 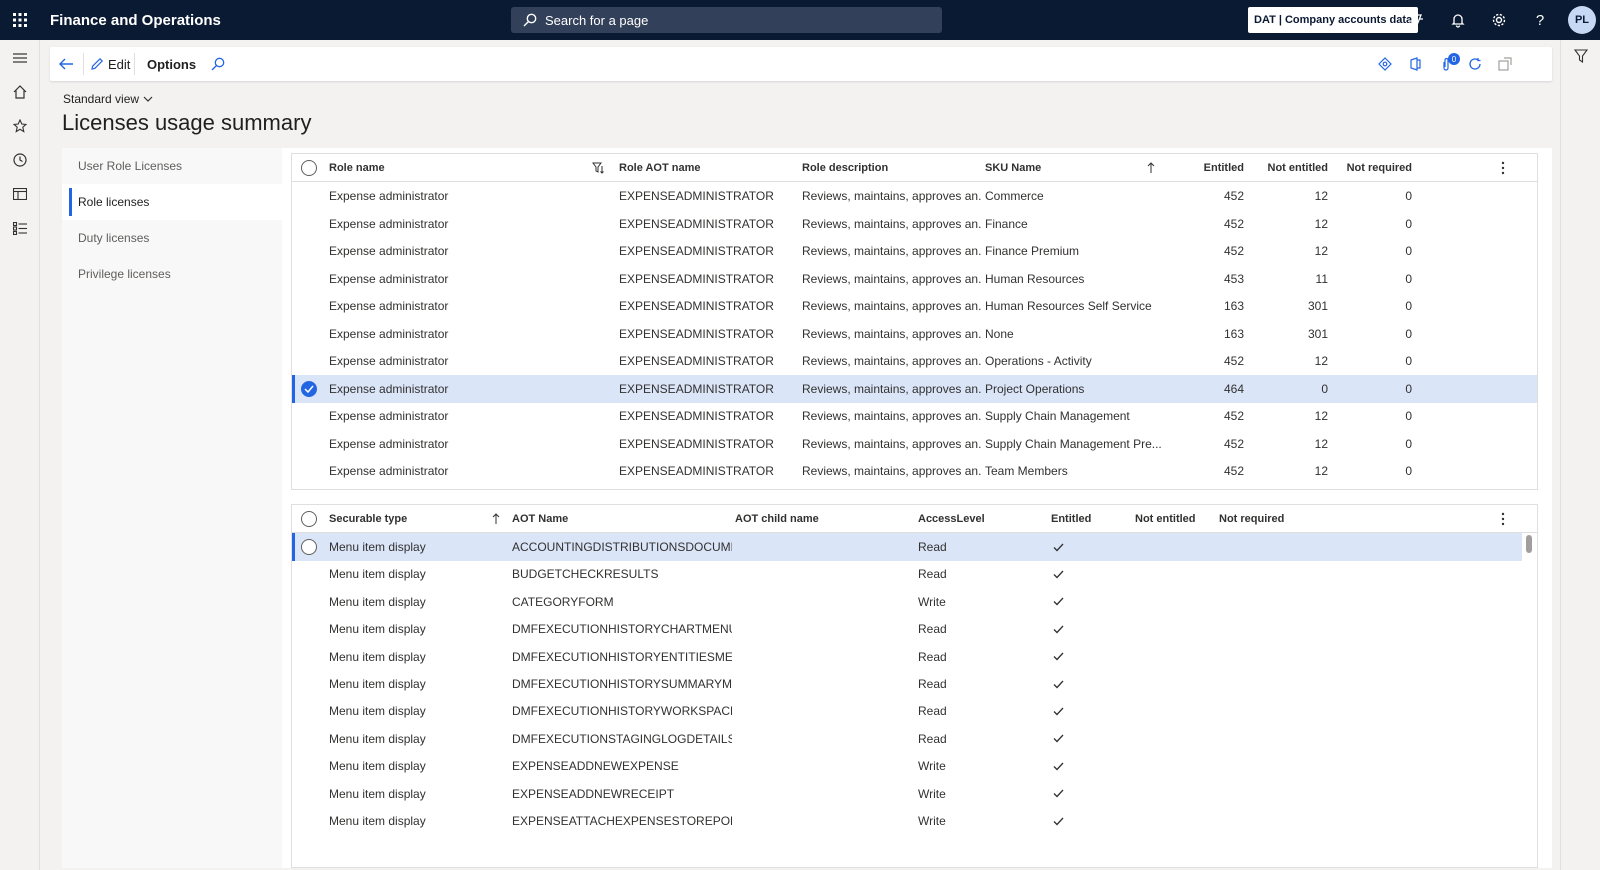 I want to click on cell-role-aot-name: EXPENSEADMINISTRATOR, so click(x=696, y=278).